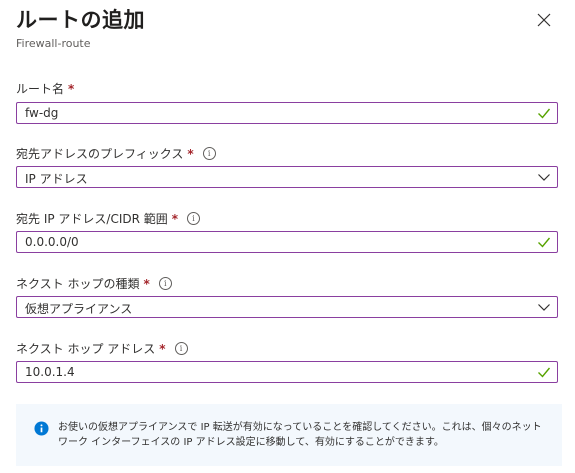  Describe the element at coordinates (41, 428) in the screenshot. I see `info-circle-icon` at that location.